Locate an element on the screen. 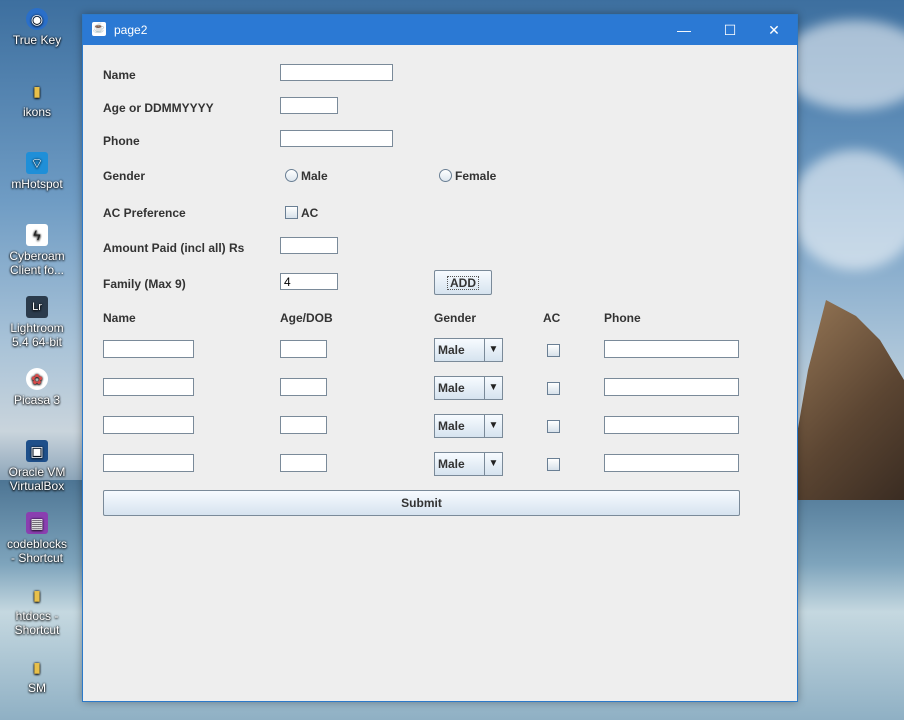 The height and width of the screenshot is (720, 904). ac-checkbox is located at coordinates (291, 212).